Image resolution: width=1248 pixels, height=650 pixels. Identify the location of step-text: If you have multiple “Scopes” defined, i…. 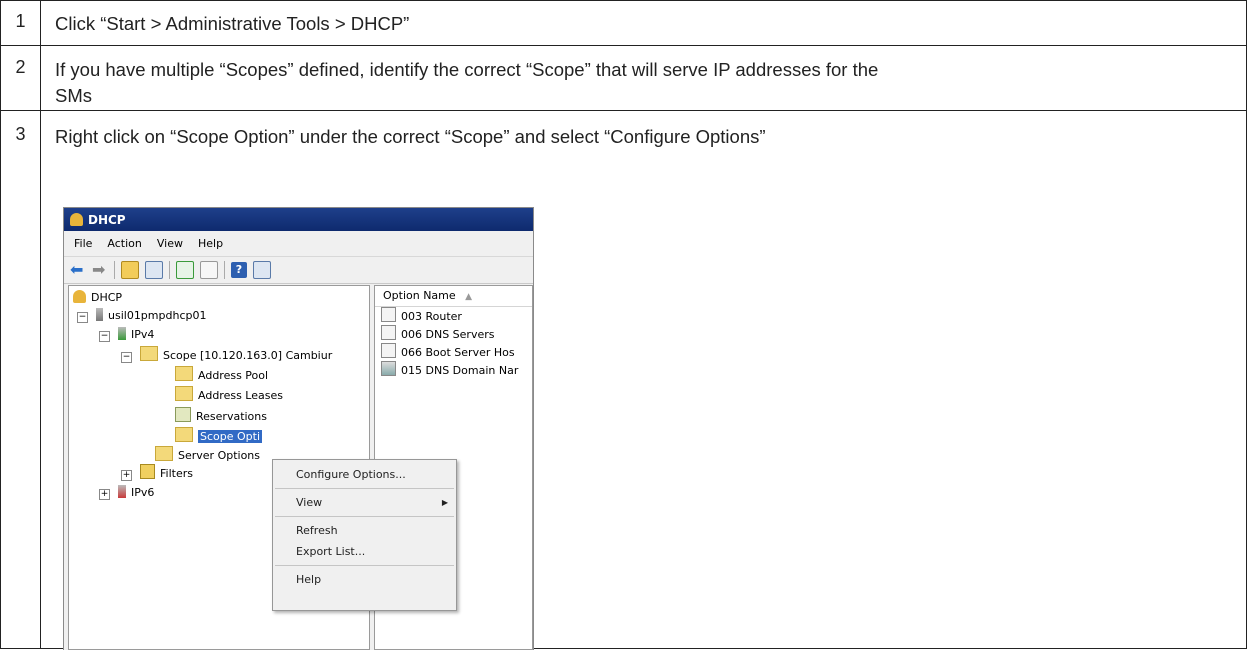
(643, 78).